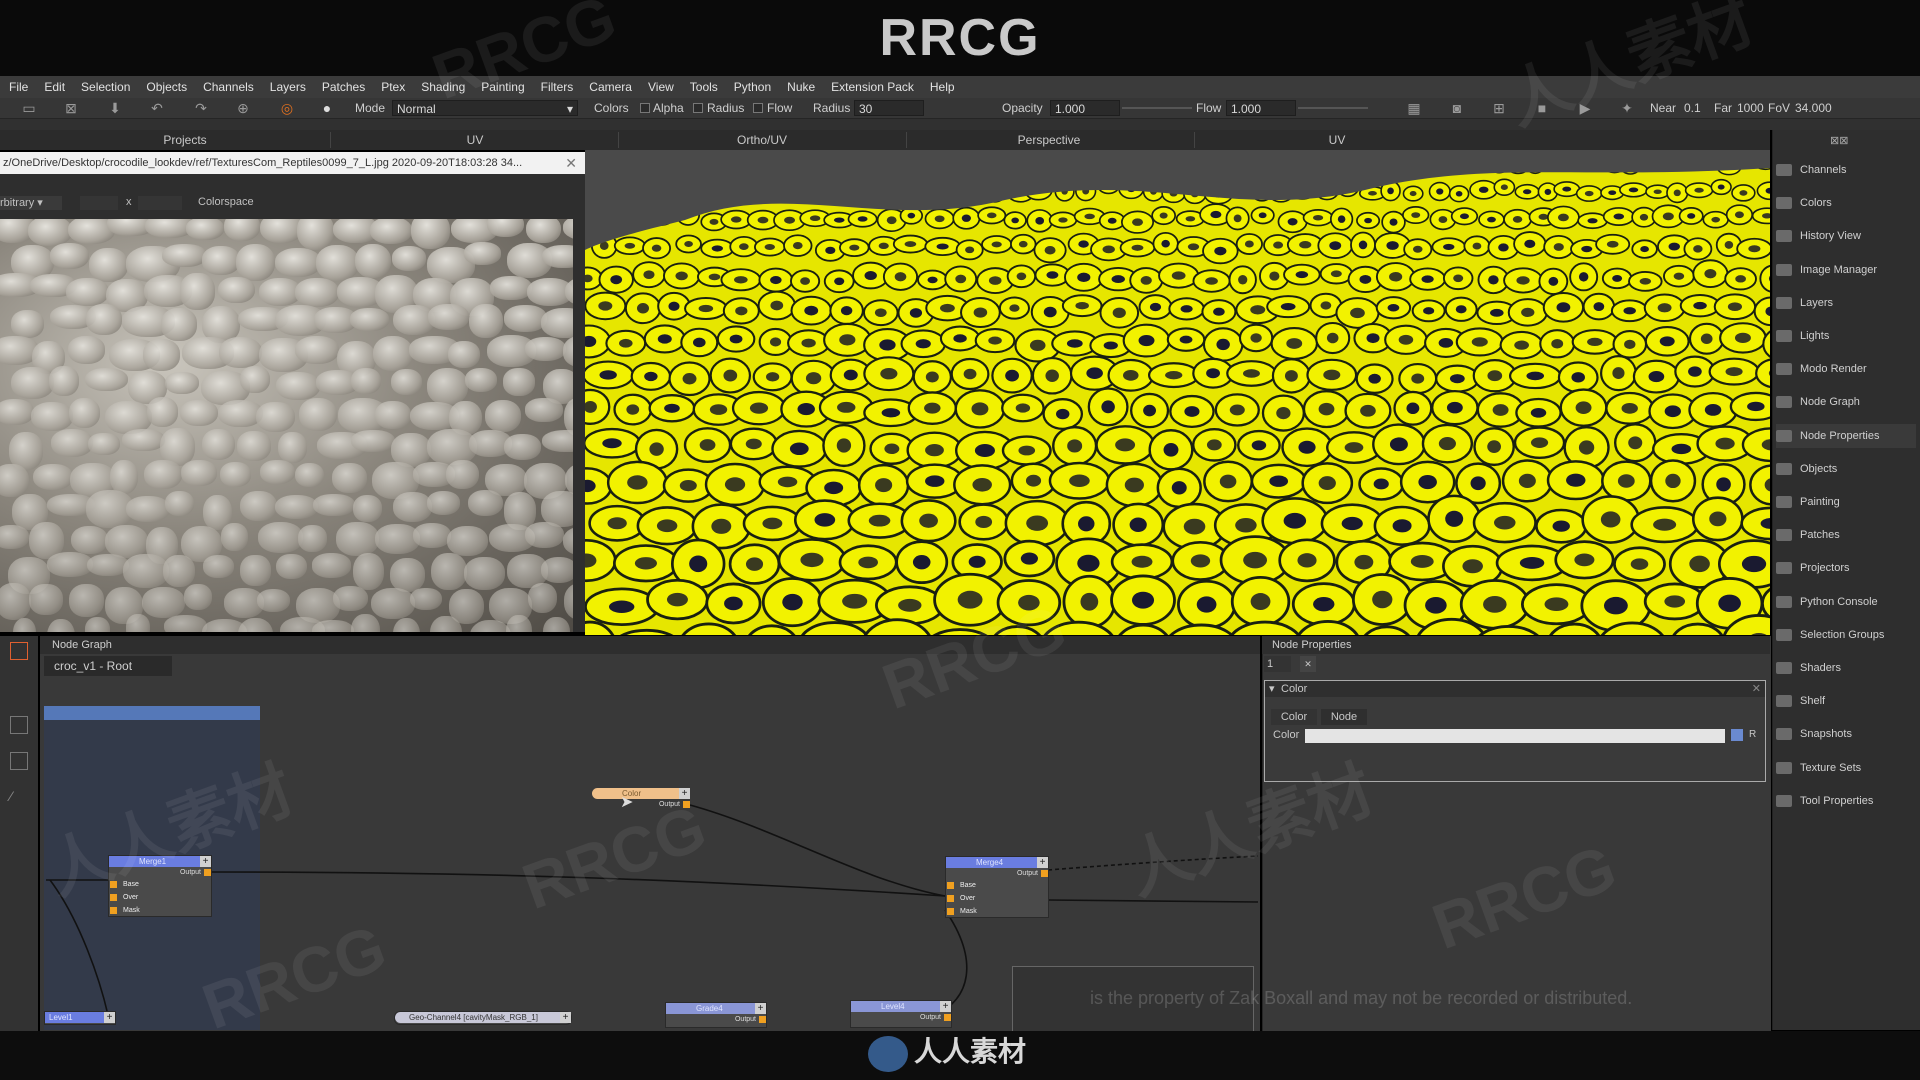 The height and width of the screenshot is (1080, 1920). Describe the element at coordinates (54, 87) in the screenshot. I see `menu-edit: Edit` at that location.